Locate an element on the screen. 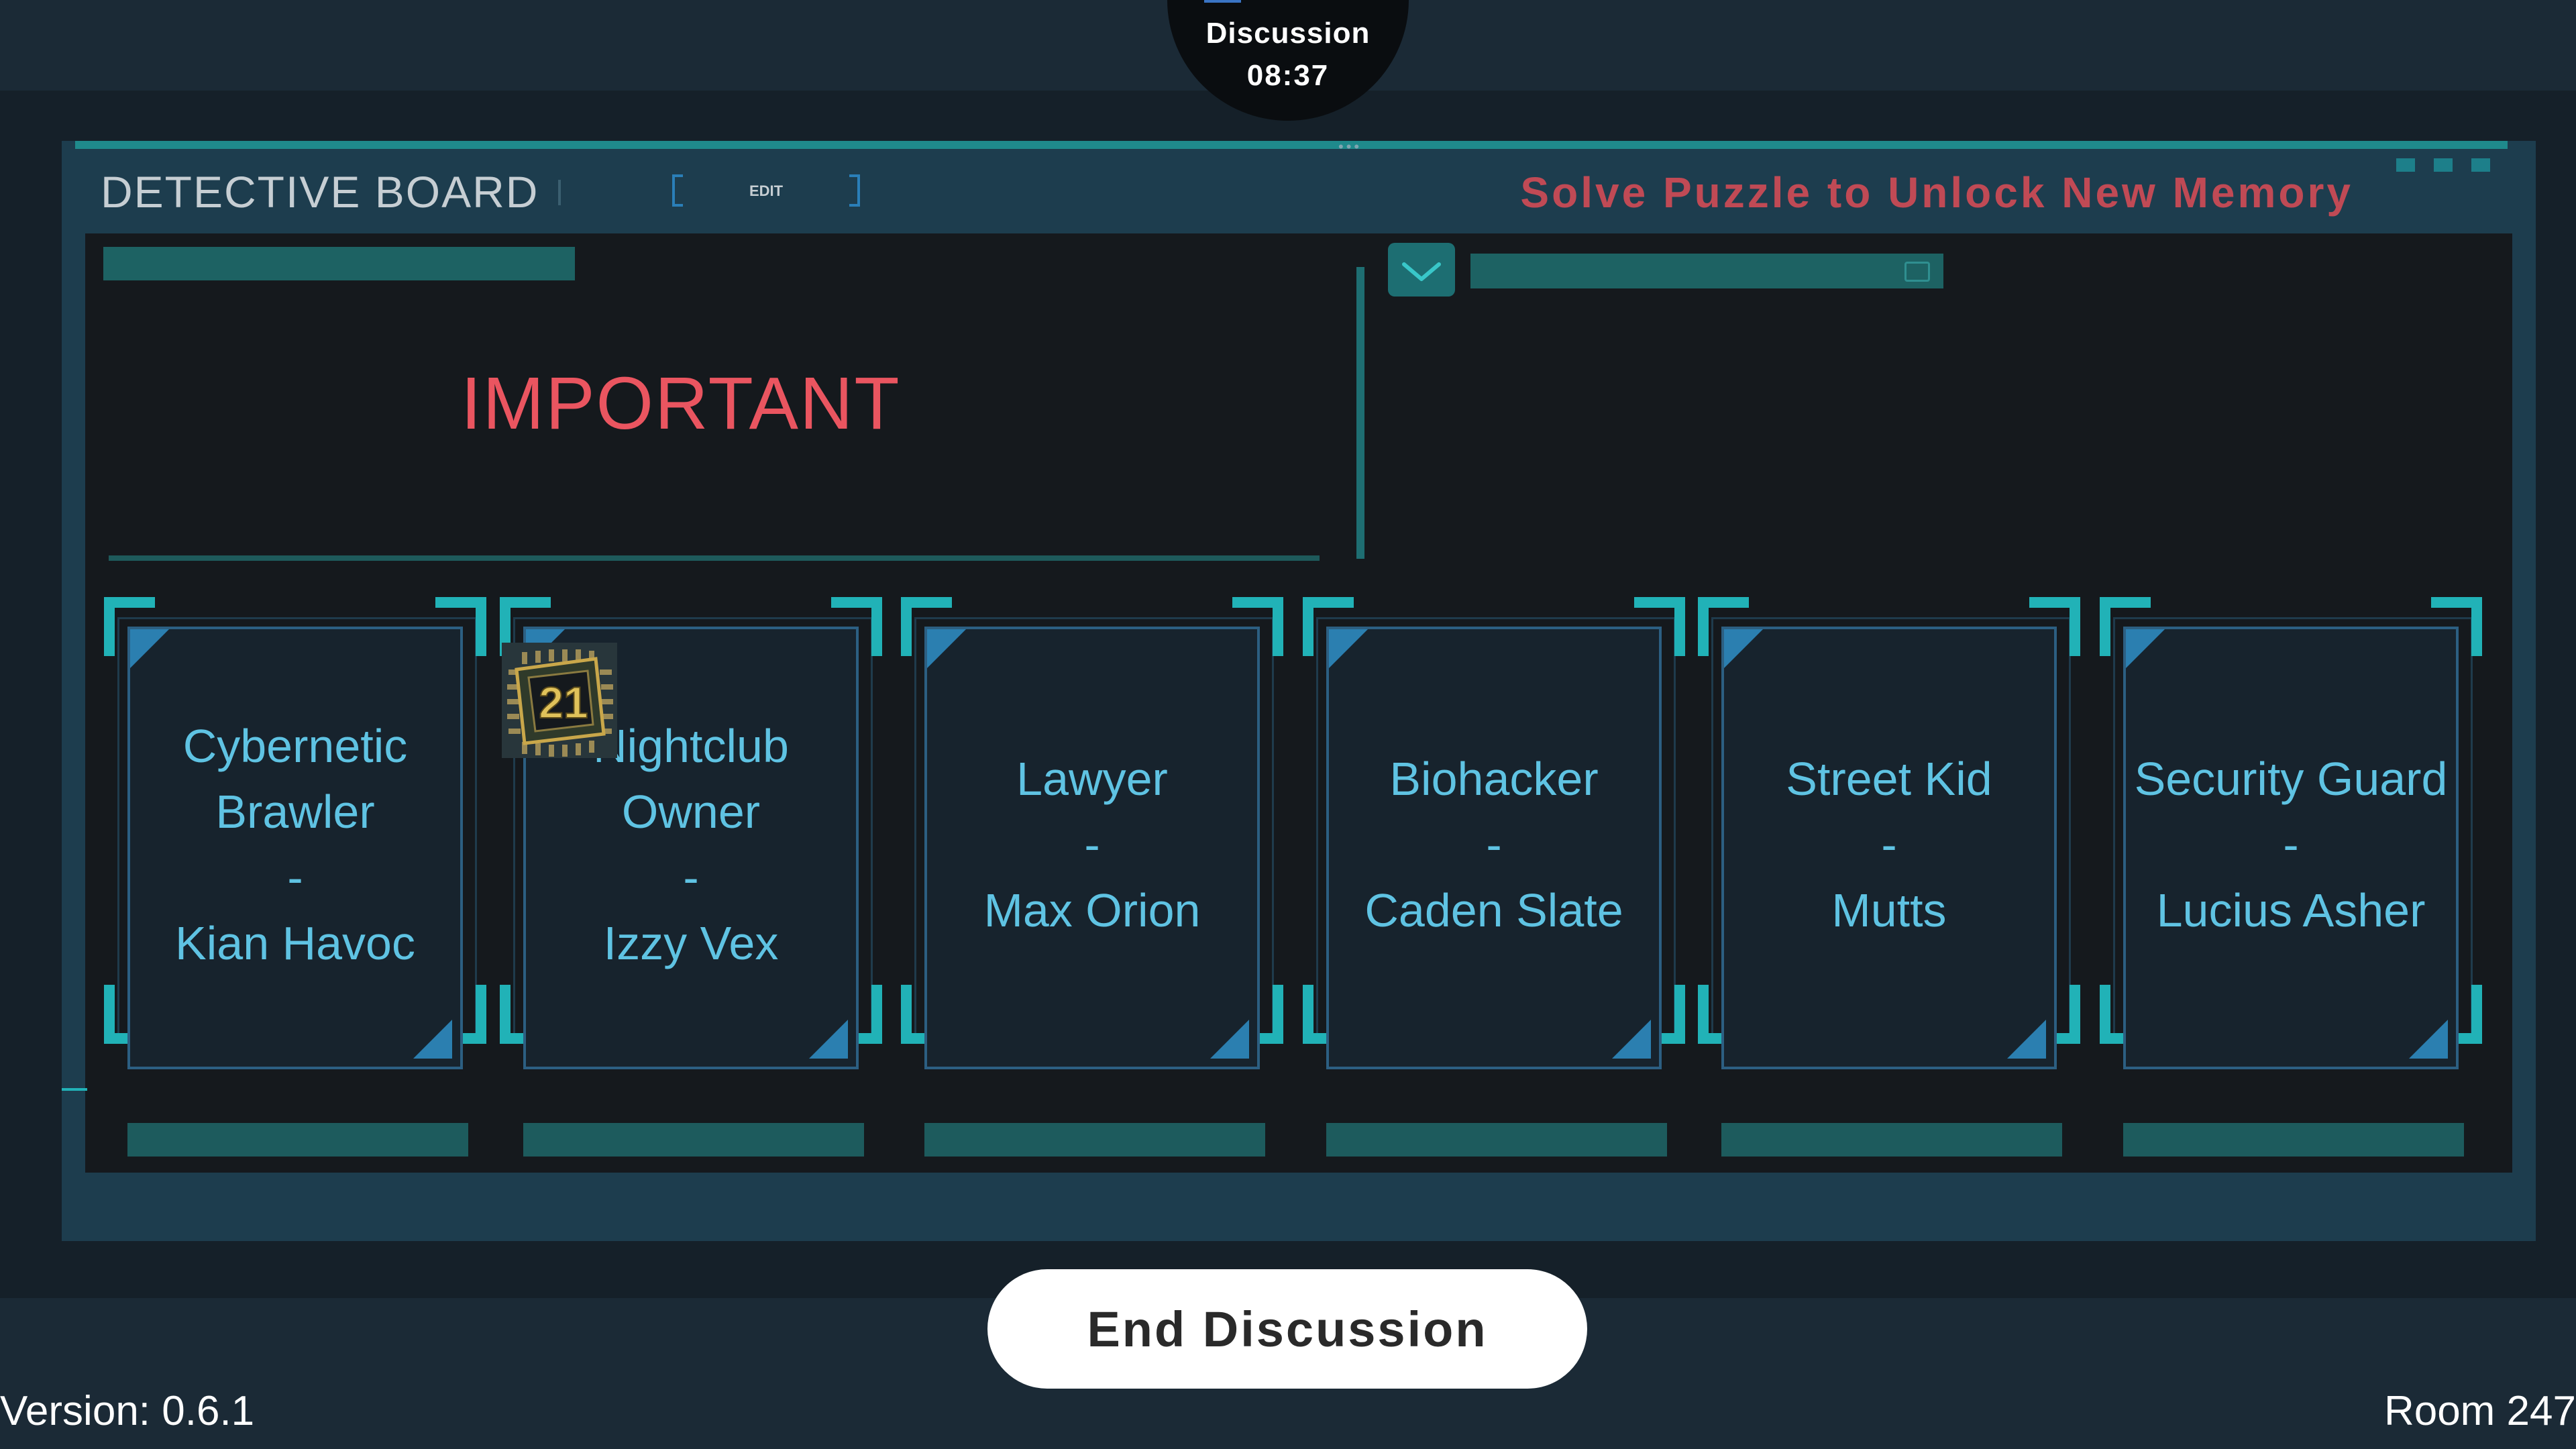 This screenshot has height=1449, width=2576. suspect-card-6: Security Guard - Lucius Asher is located at coordinates (2291, 877).